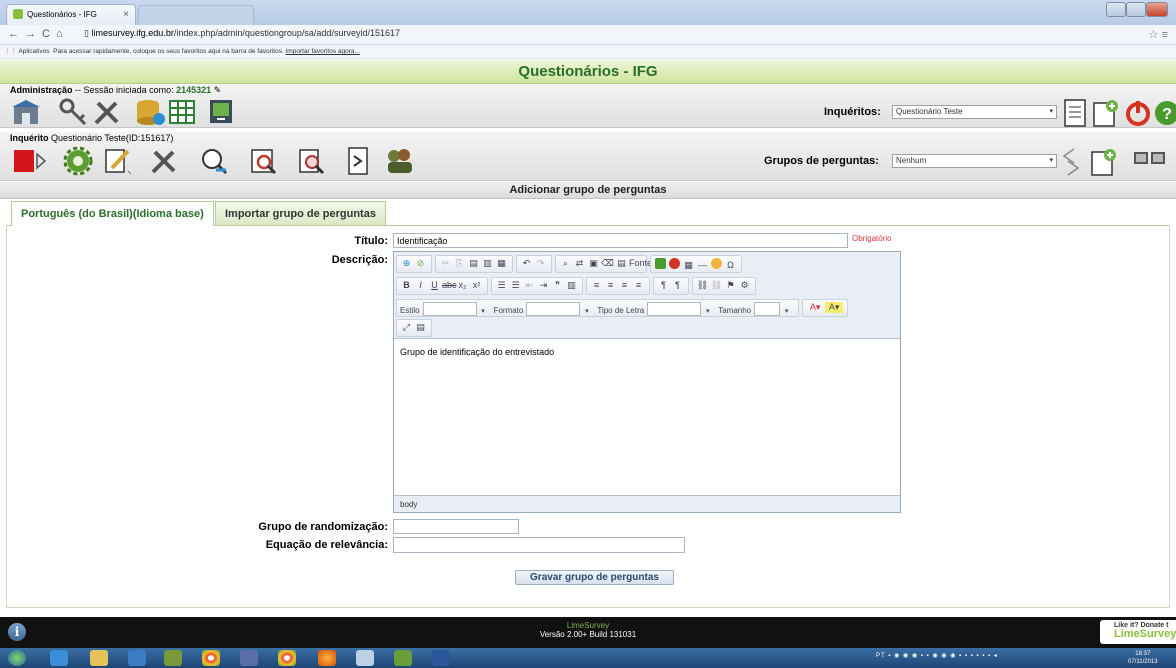 The width and height of the screenshot is (1176, 668). I want to click on align-center-icon: ≡, so click(610, 285).